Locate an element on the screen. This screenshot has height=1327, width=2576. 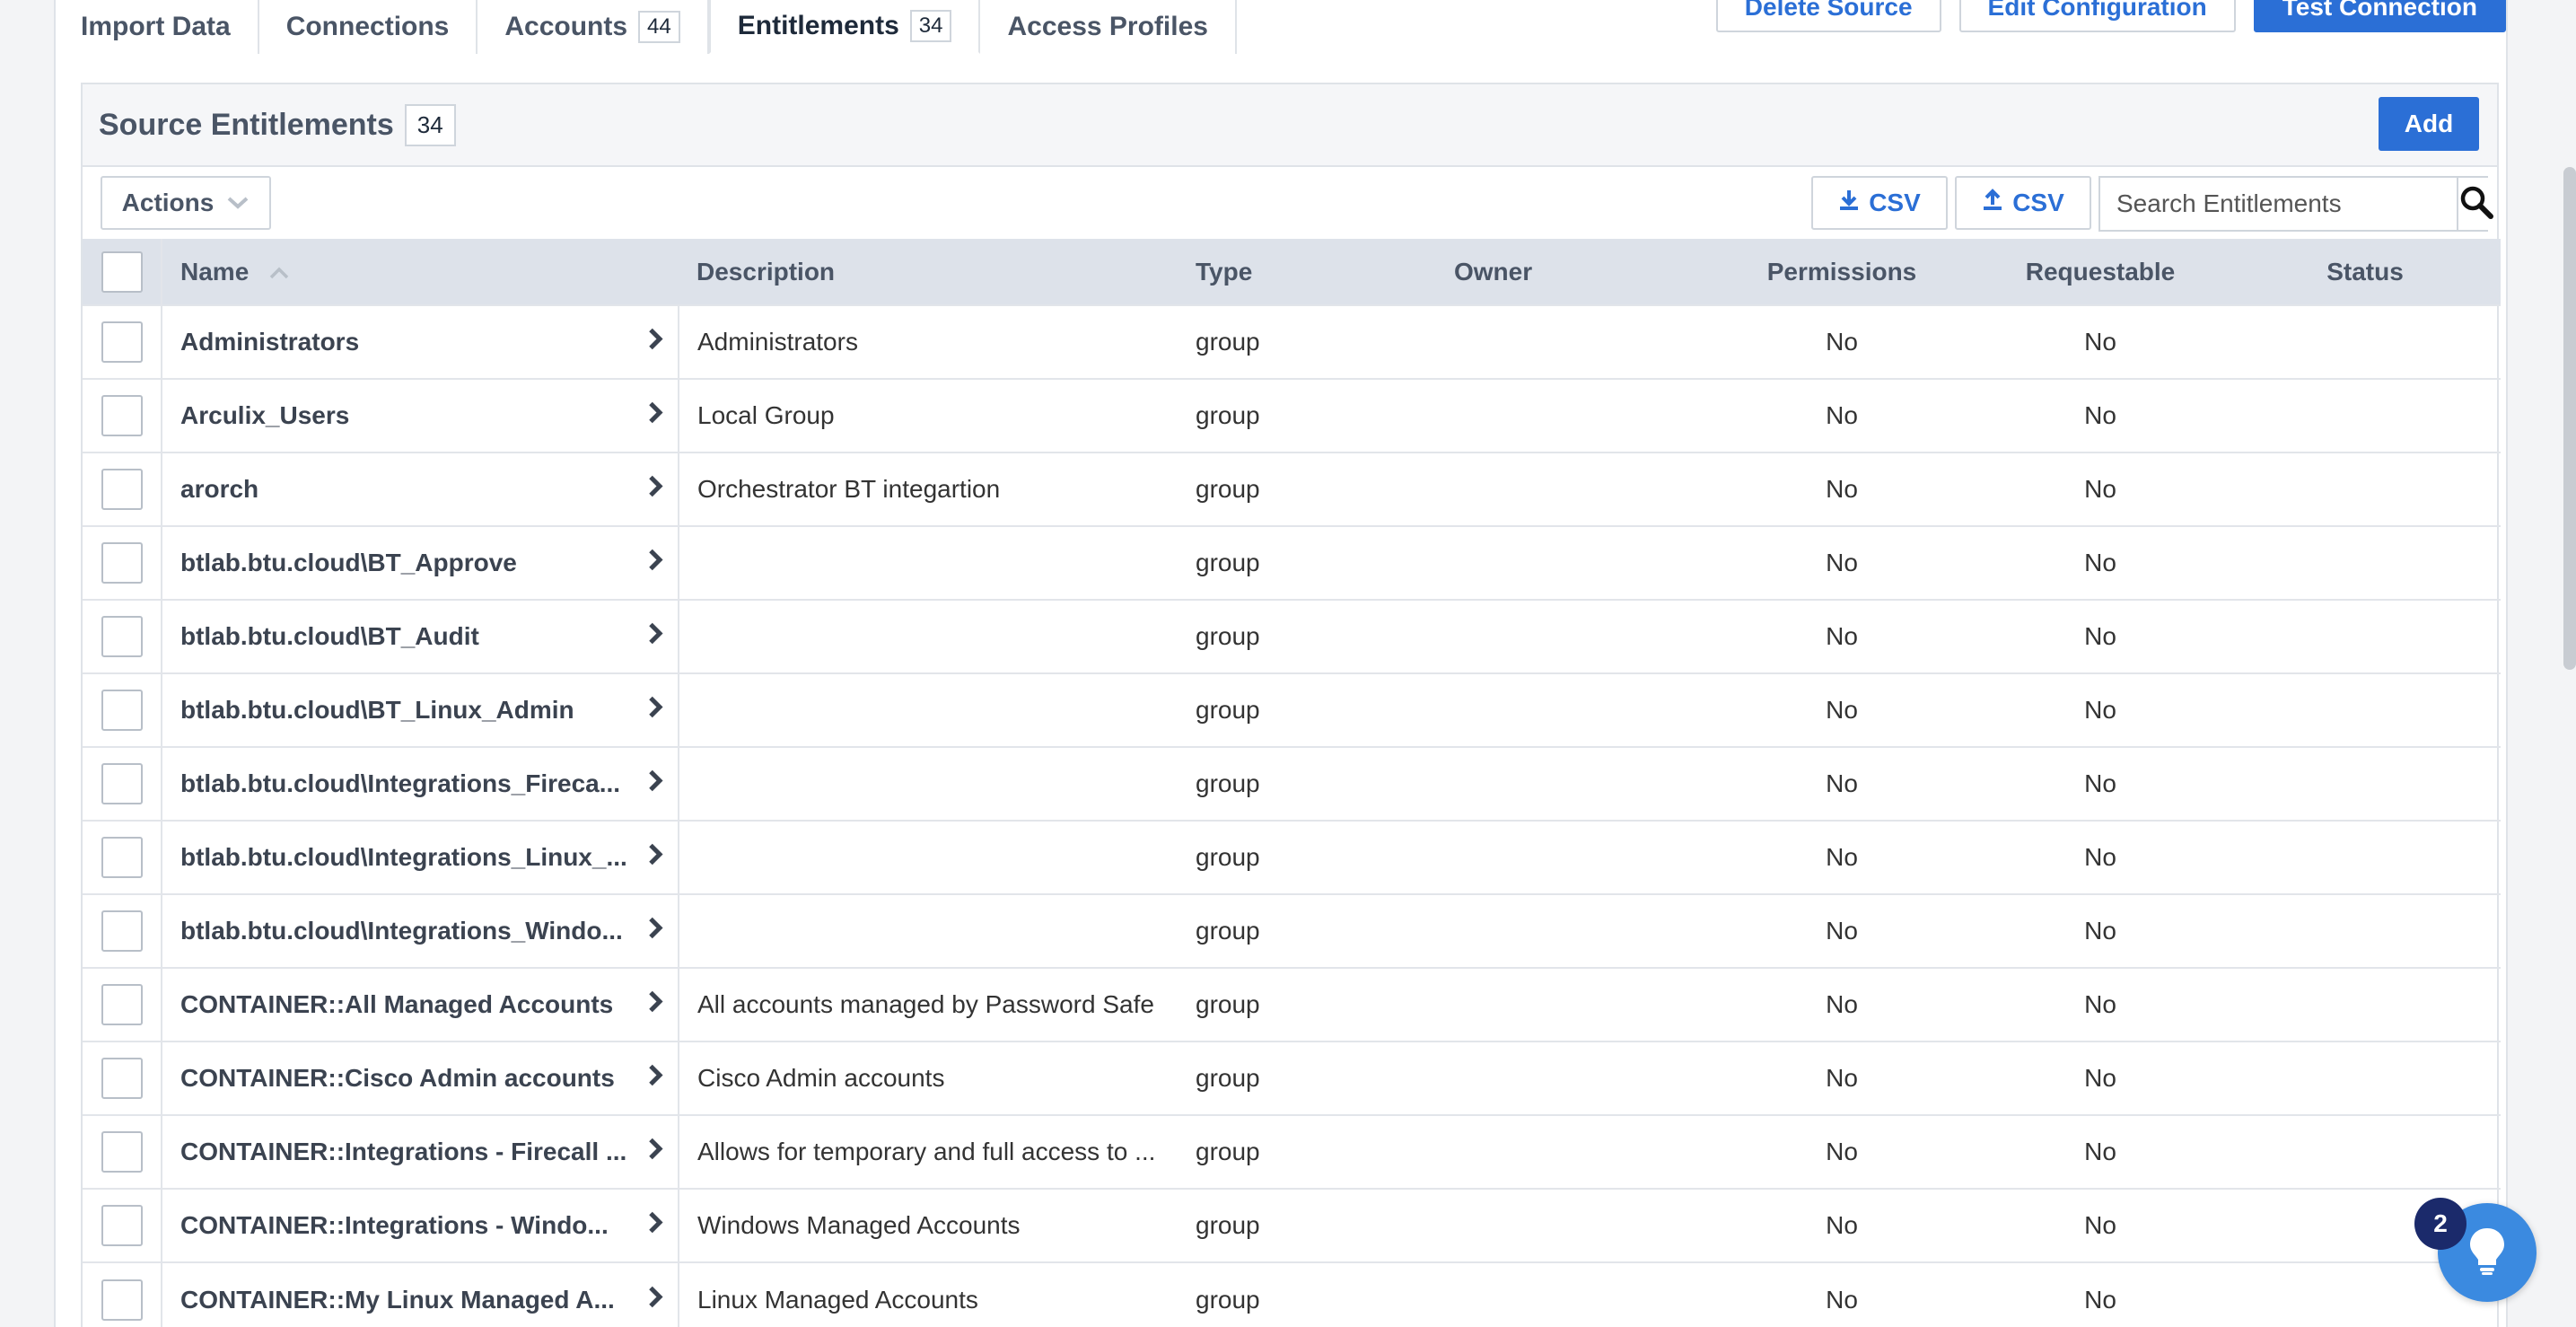
column-header-permissions: Permissions is located at coordinates (1842, 272).